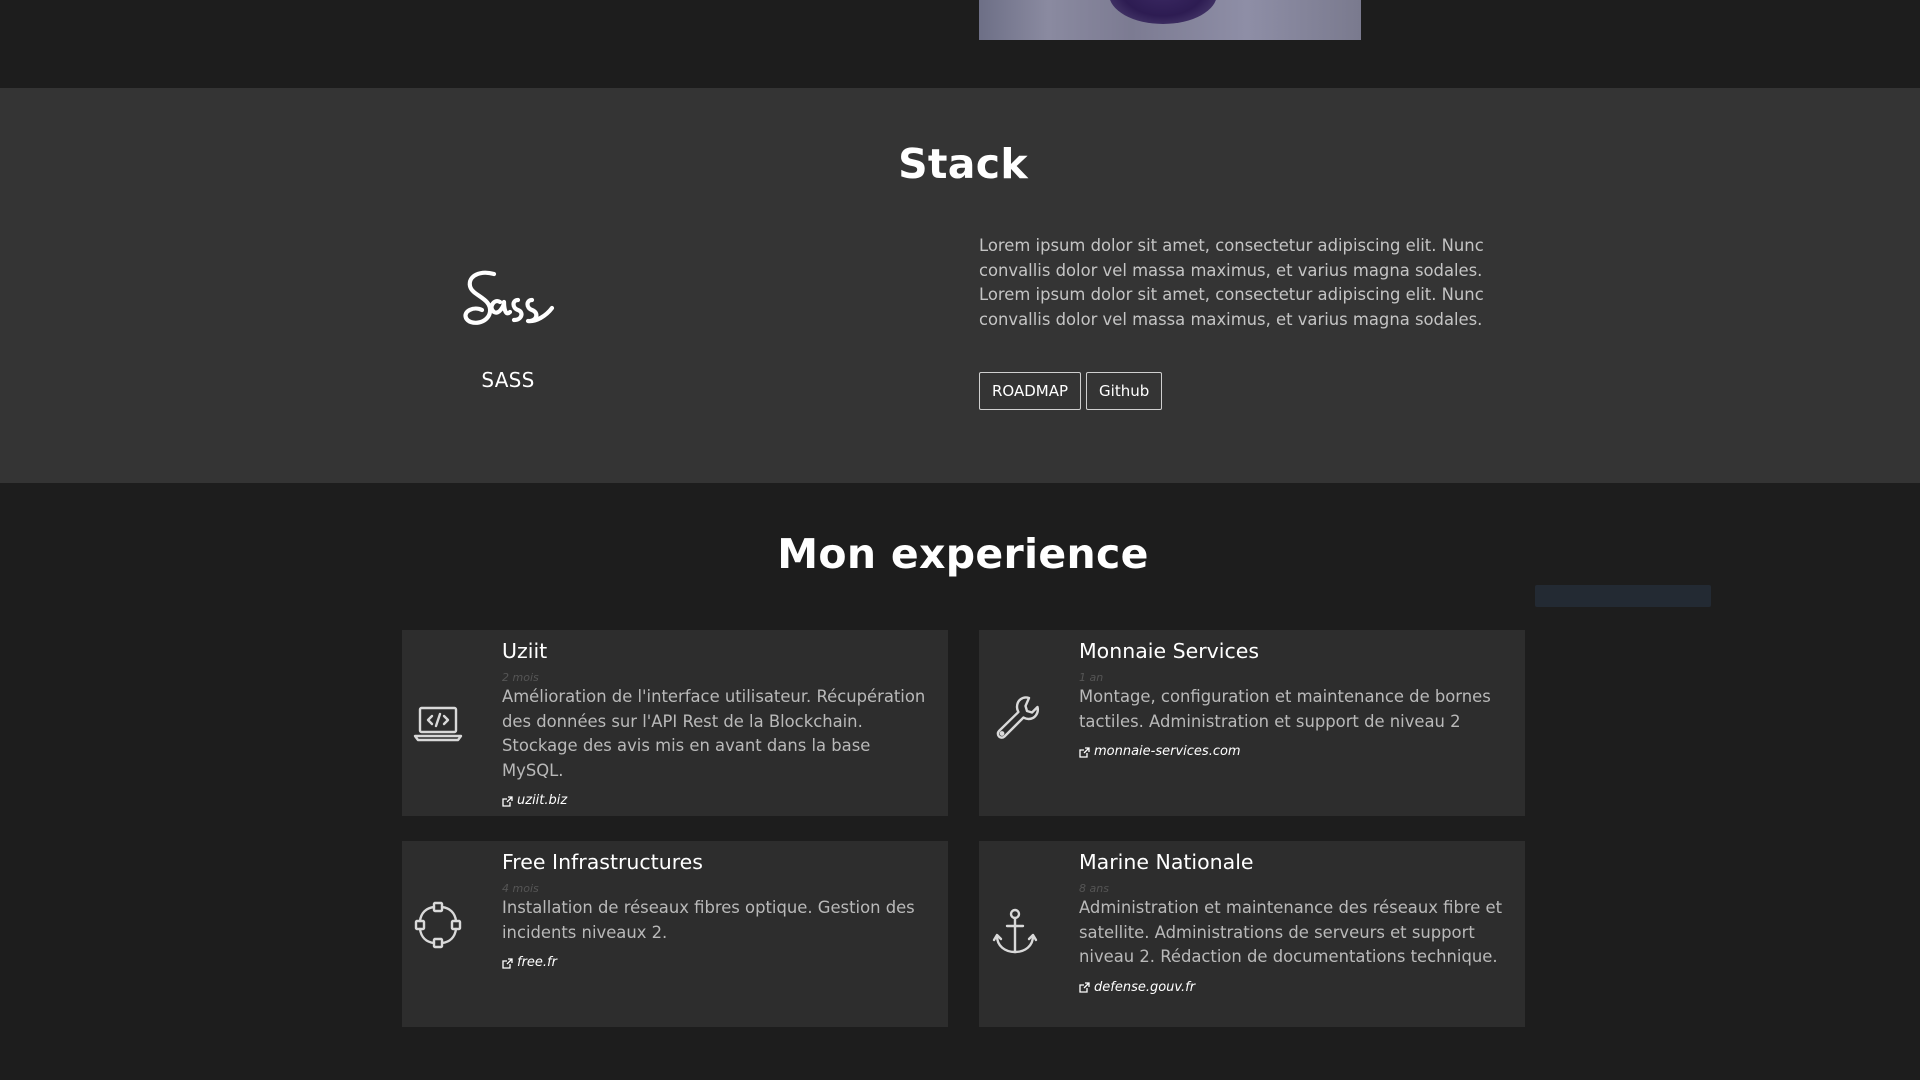 The height and width of the screenshot is (1080, 1920). I want to click on card-duration: 1 an, so click(1091, 677).